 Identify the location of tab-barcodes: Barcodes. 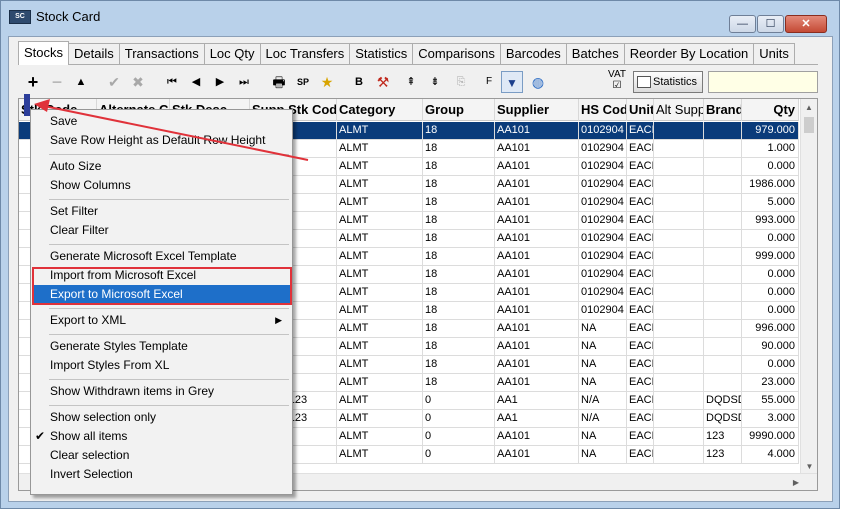
(533, 54).